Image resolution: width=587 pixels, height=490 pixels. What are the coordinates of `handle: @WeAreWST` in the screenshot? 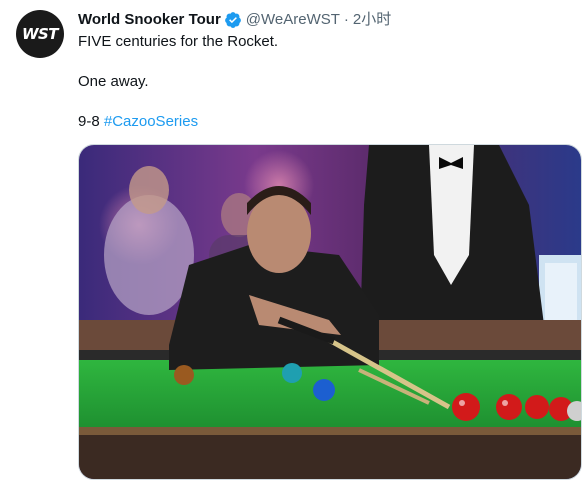 It's located at (293, 20).